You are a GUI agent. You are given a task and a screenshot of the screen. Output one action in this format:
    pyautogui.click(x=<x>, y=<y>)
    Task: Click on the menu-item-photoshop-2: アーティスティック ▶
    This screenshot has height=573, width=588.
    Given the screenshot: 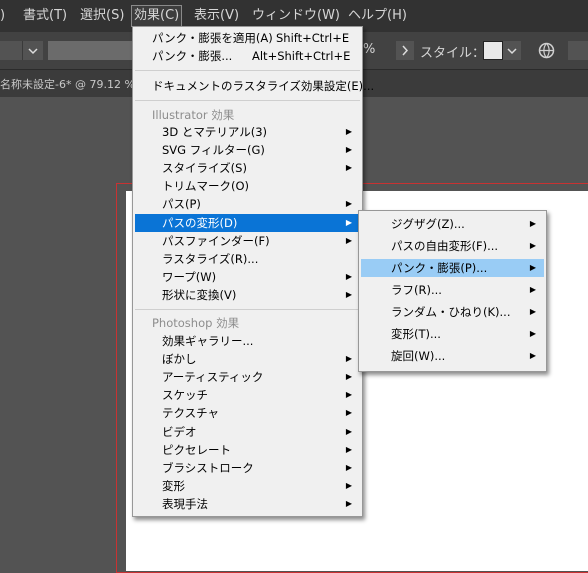 What is the action you would take?
    pyautogui.click(x=247, y=377)
    